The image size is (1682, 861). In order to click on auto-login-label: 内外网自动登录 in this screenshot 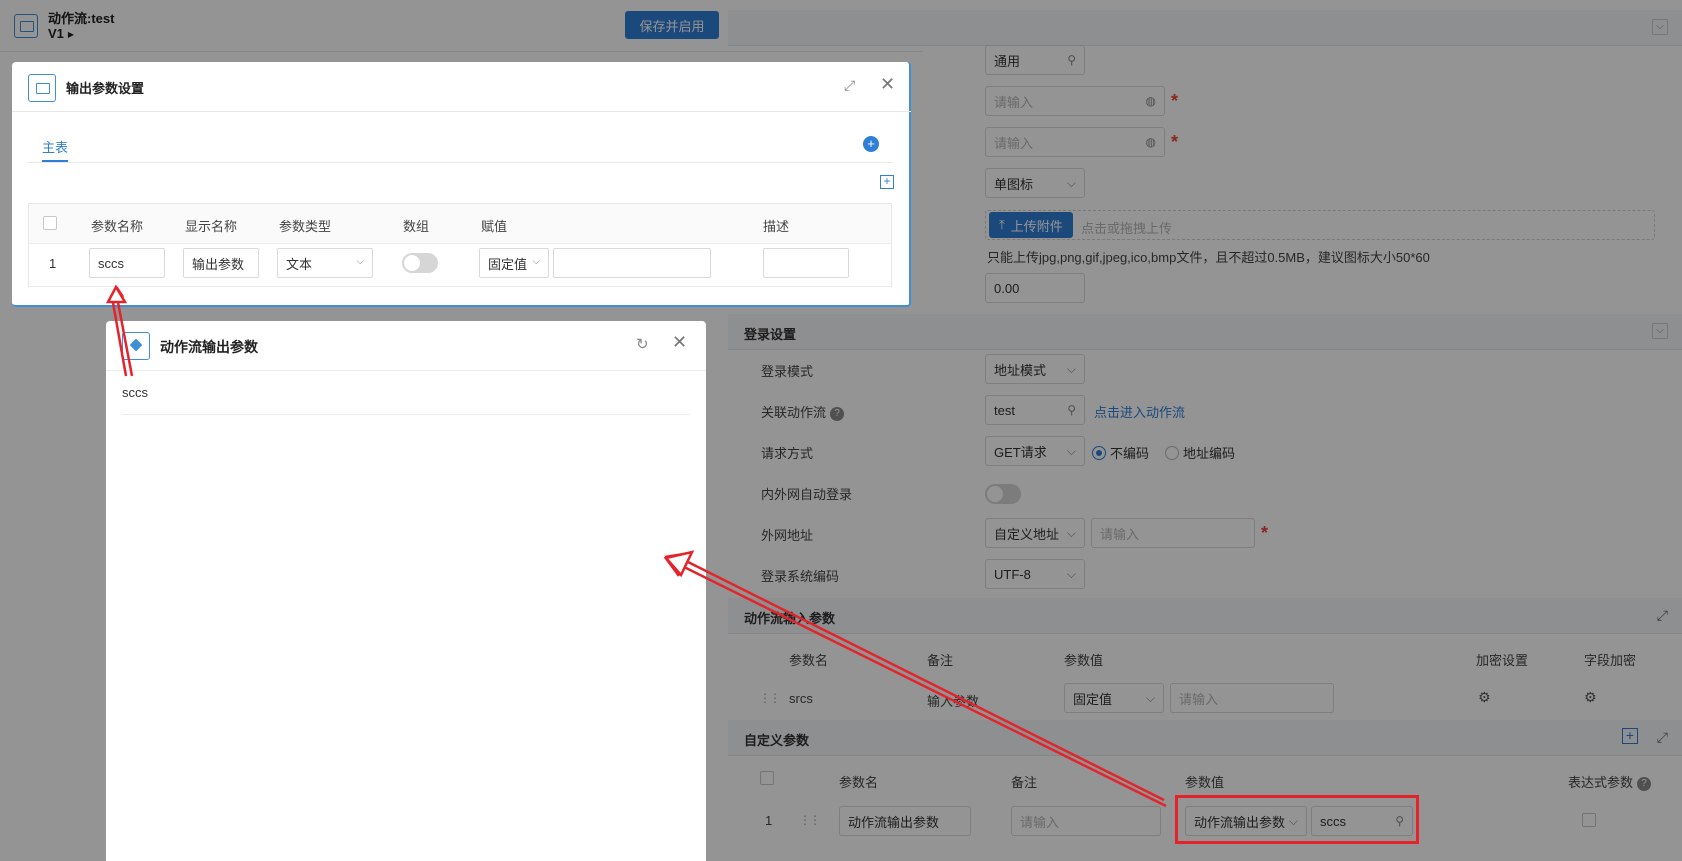, I will do `click(807, 494)`.